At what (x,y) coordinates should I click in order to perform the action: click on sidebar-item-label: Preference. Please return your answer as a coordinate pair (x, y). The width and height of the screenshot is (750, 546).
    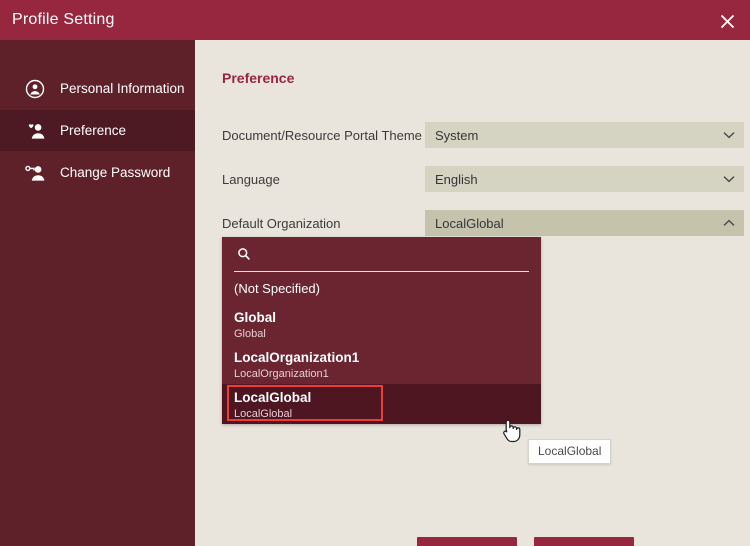
    Looking at the image, I should click on (93, 130).